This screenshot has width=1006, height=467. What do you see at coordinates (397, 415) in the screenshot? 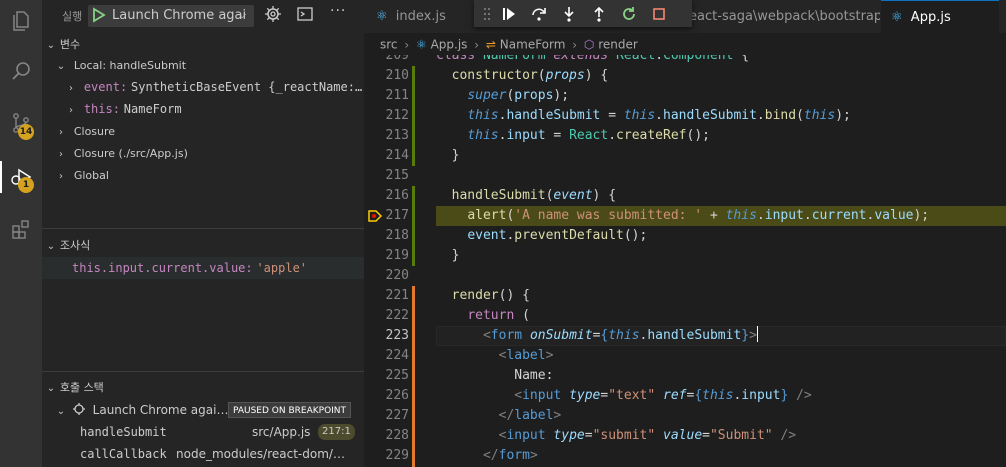
I see `line-number: 227` at bounding box center [397, 415].